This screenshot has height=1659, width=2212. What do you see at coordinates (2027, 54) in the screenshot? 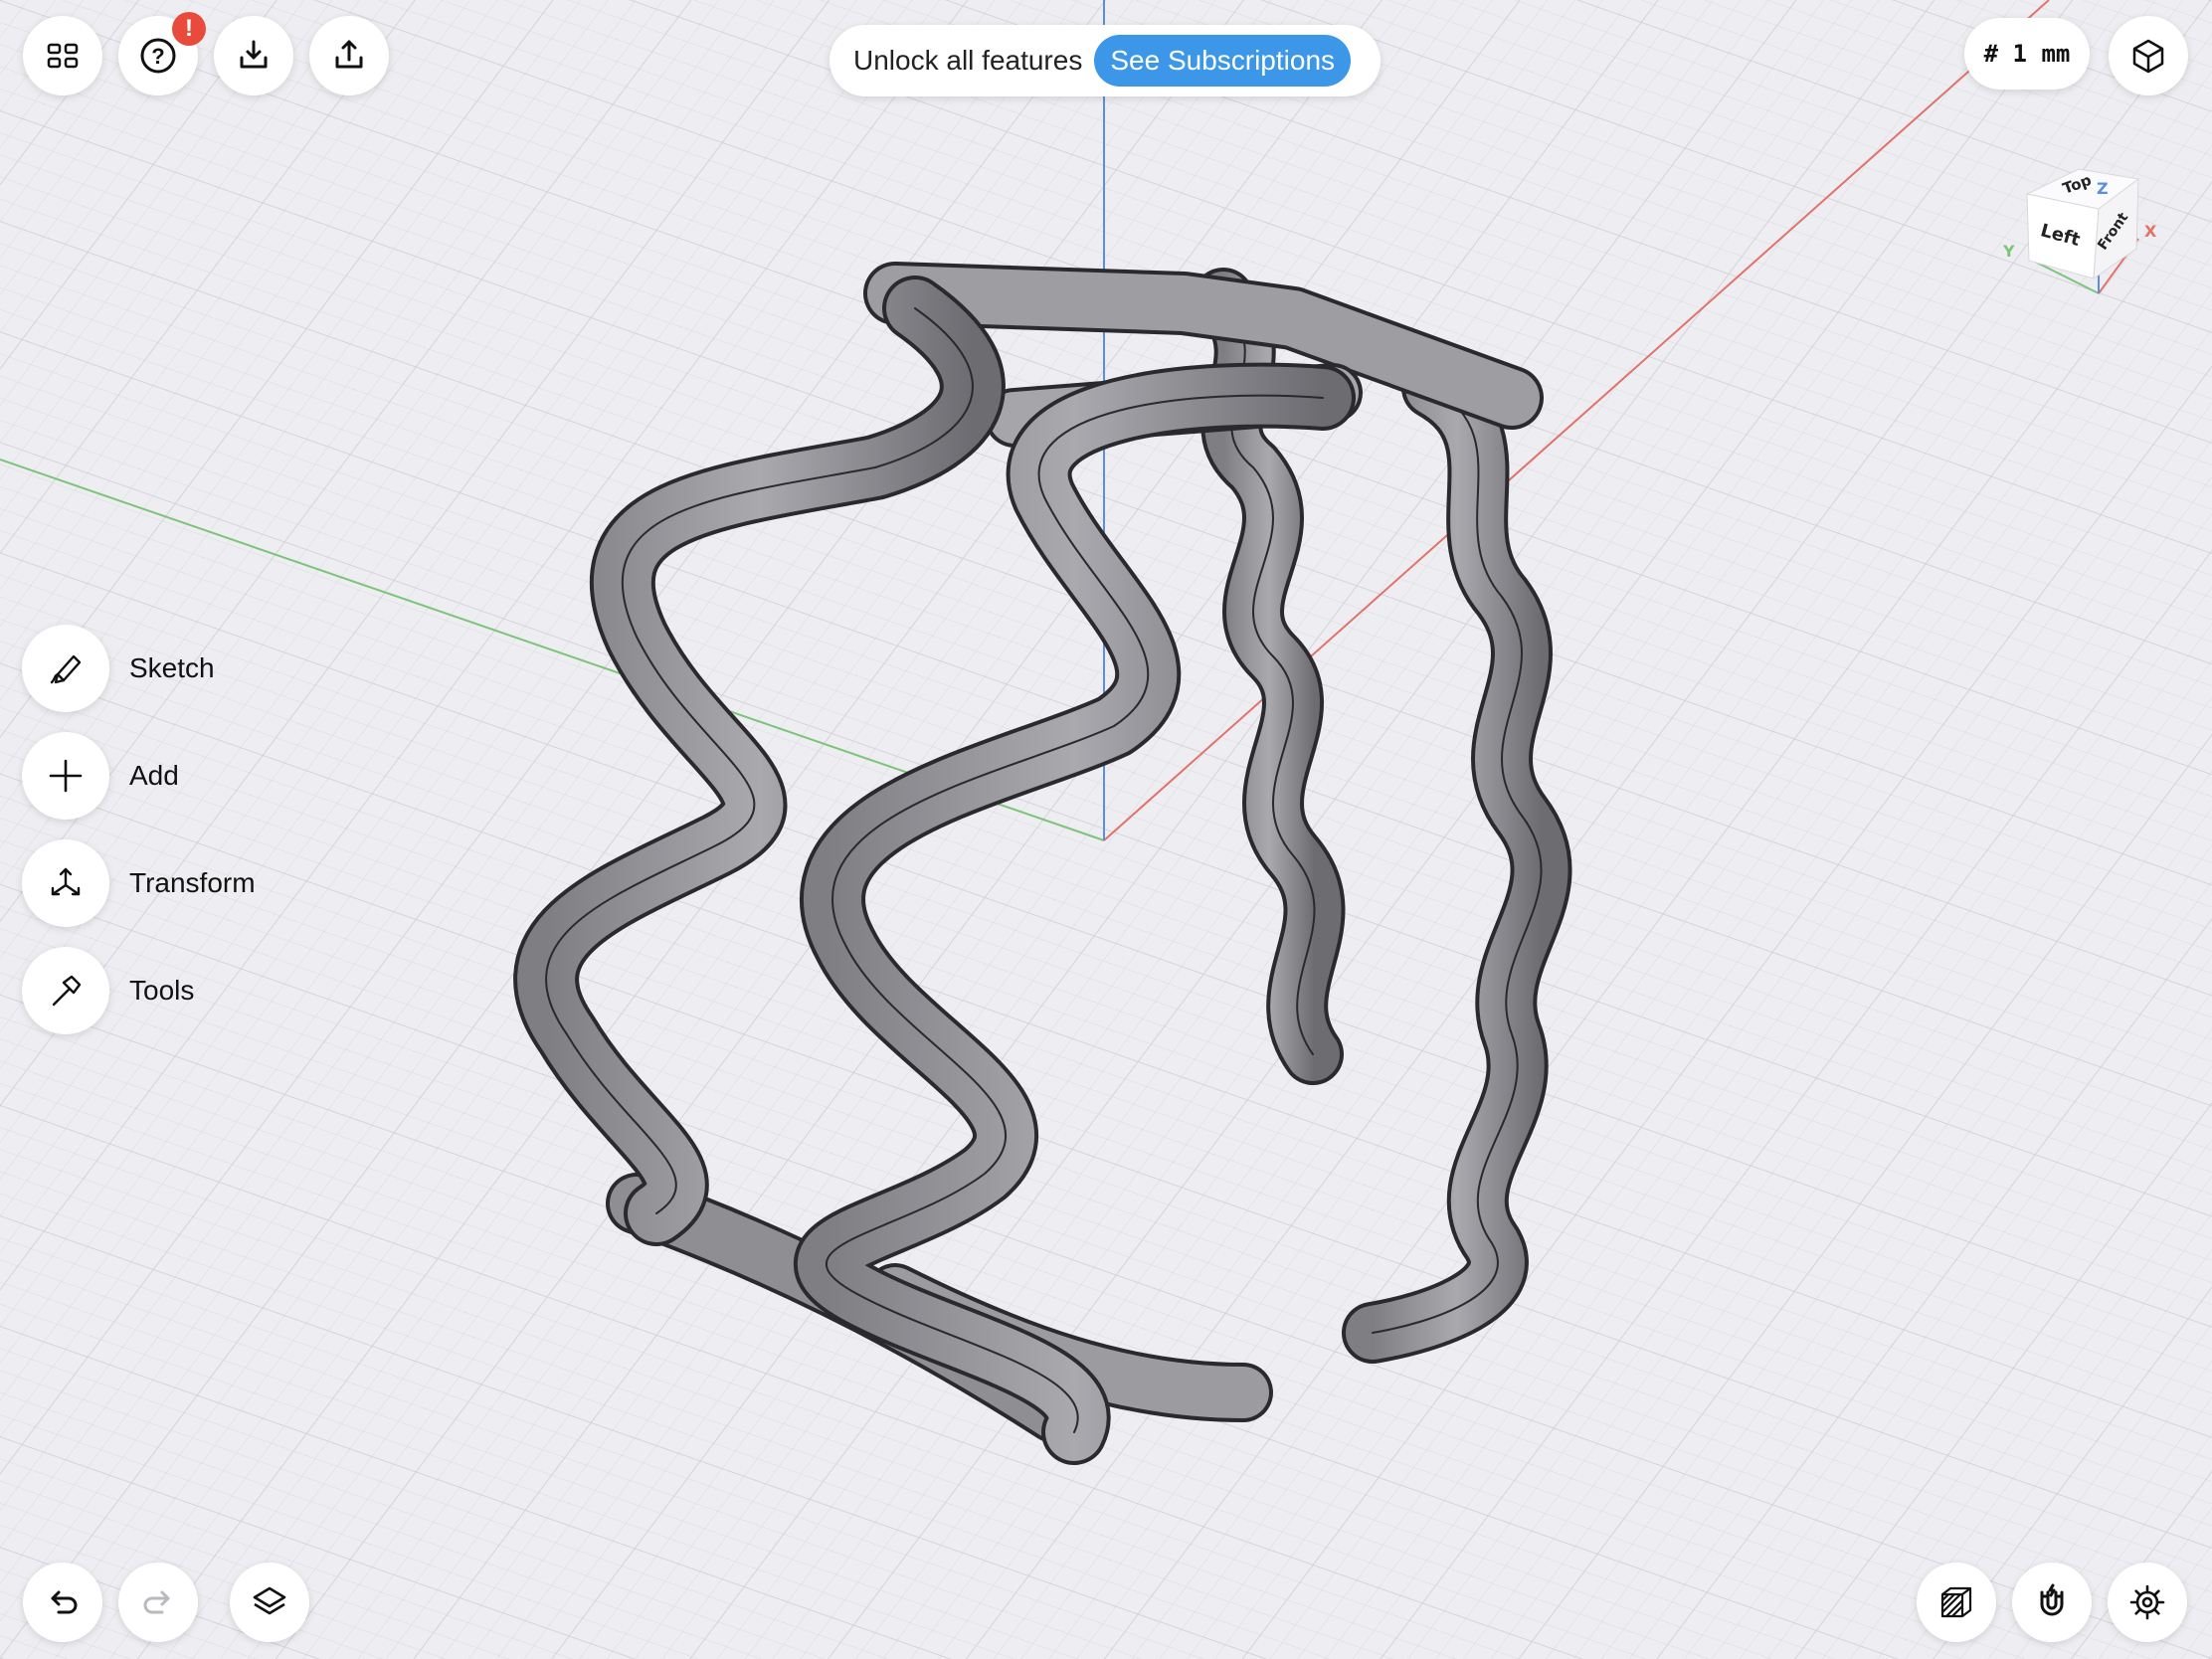
I see `grid-size-button: # 1 mm` at bounding box center [2027, 54].